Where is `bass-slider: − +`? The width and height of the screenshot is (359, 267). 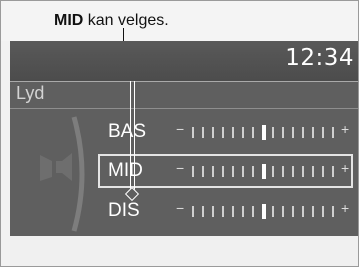 bass-slider: − + is located at coordinates (263, 130).